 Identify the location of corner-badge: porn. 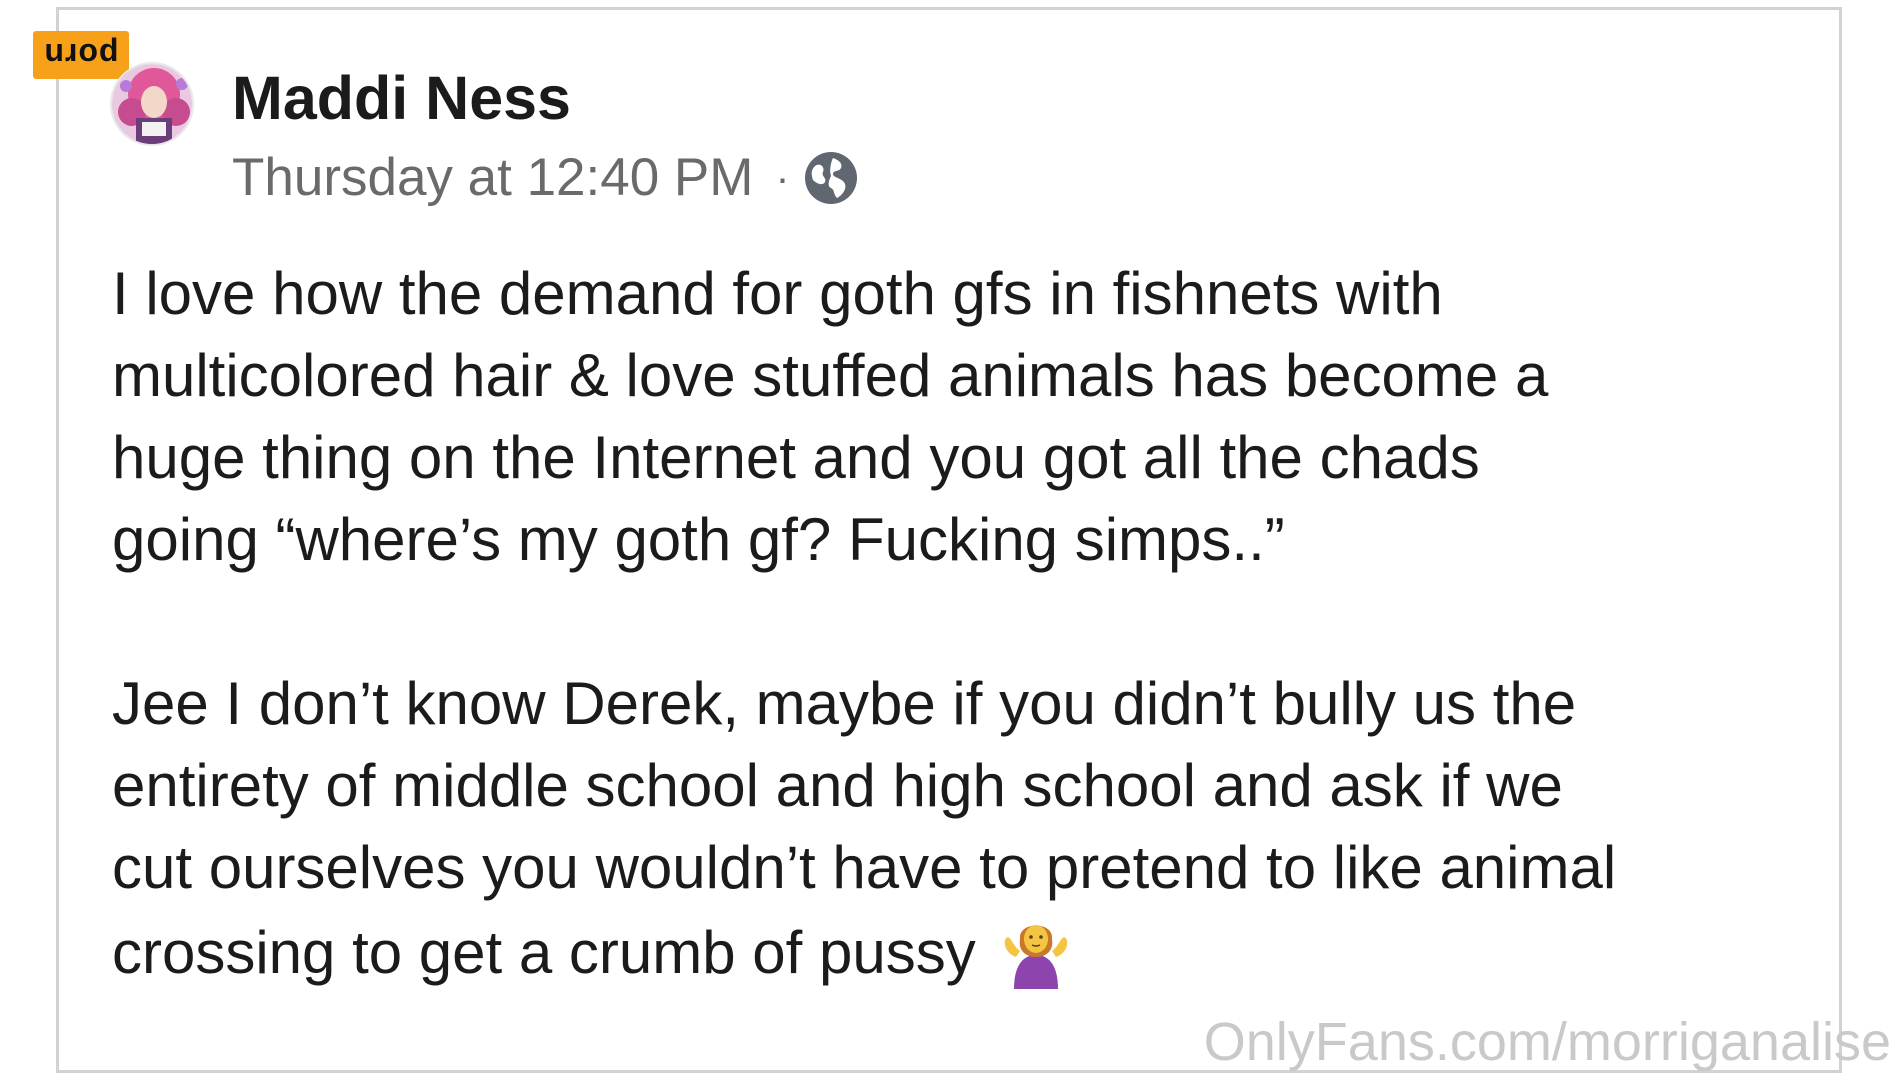
(81, 55).